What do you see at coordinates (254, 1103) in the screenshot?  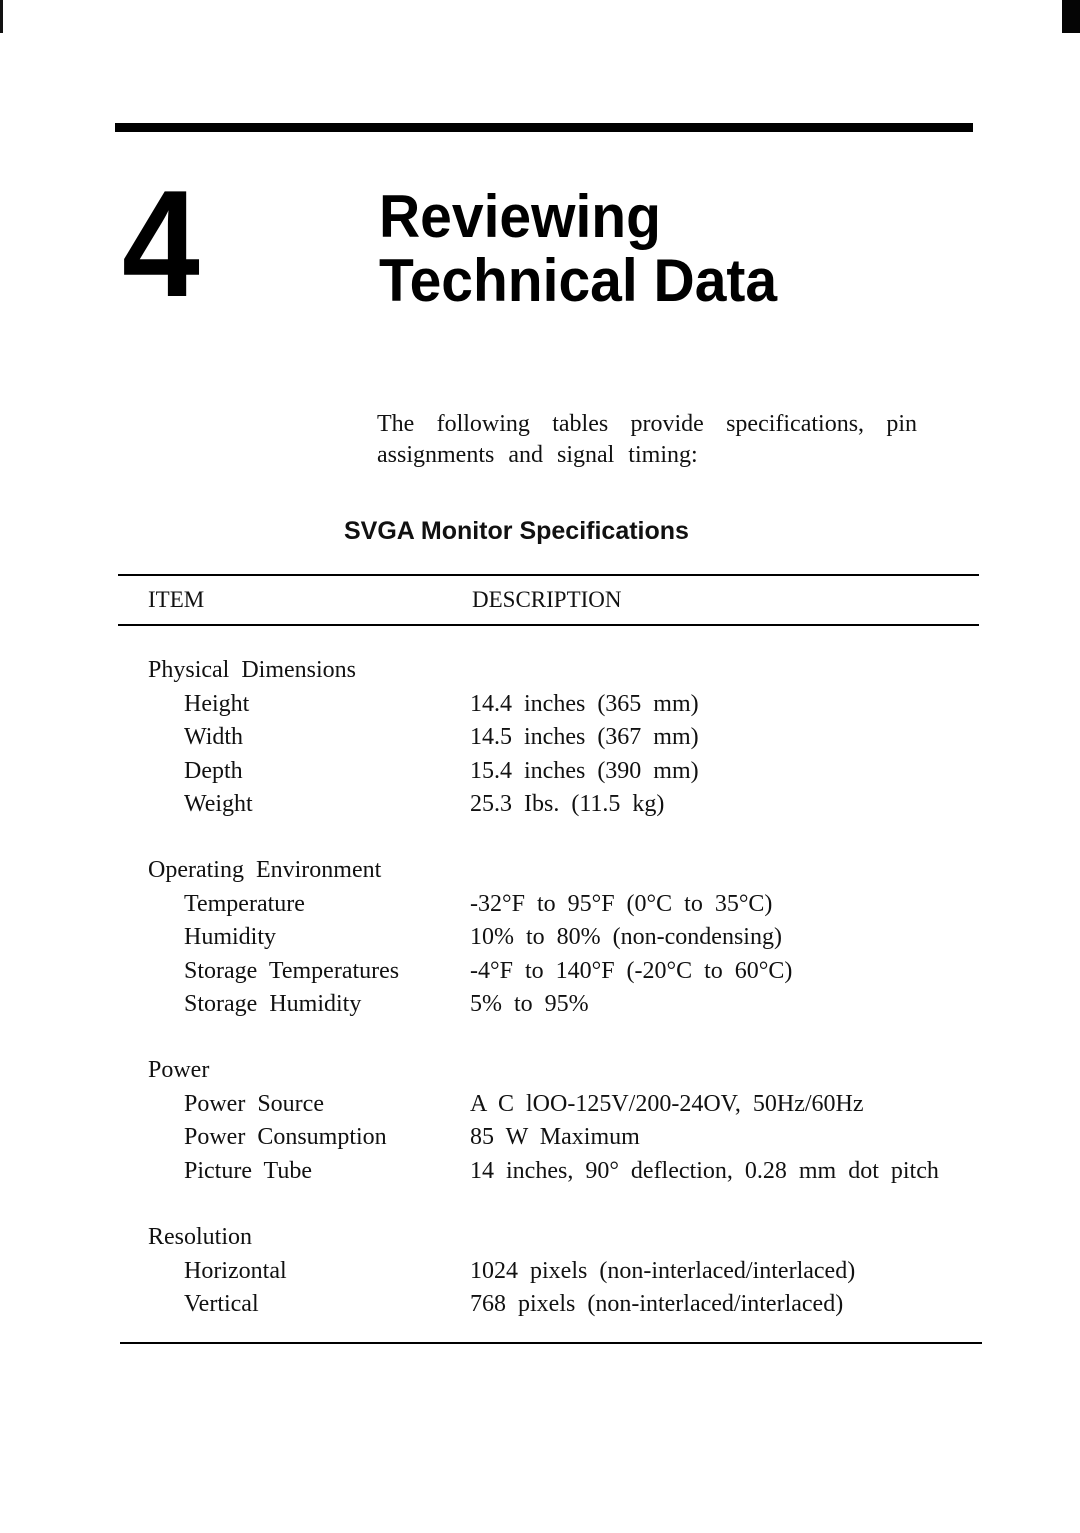 I see `row-item-label: Power Source` at bounding box center [254, 1103].